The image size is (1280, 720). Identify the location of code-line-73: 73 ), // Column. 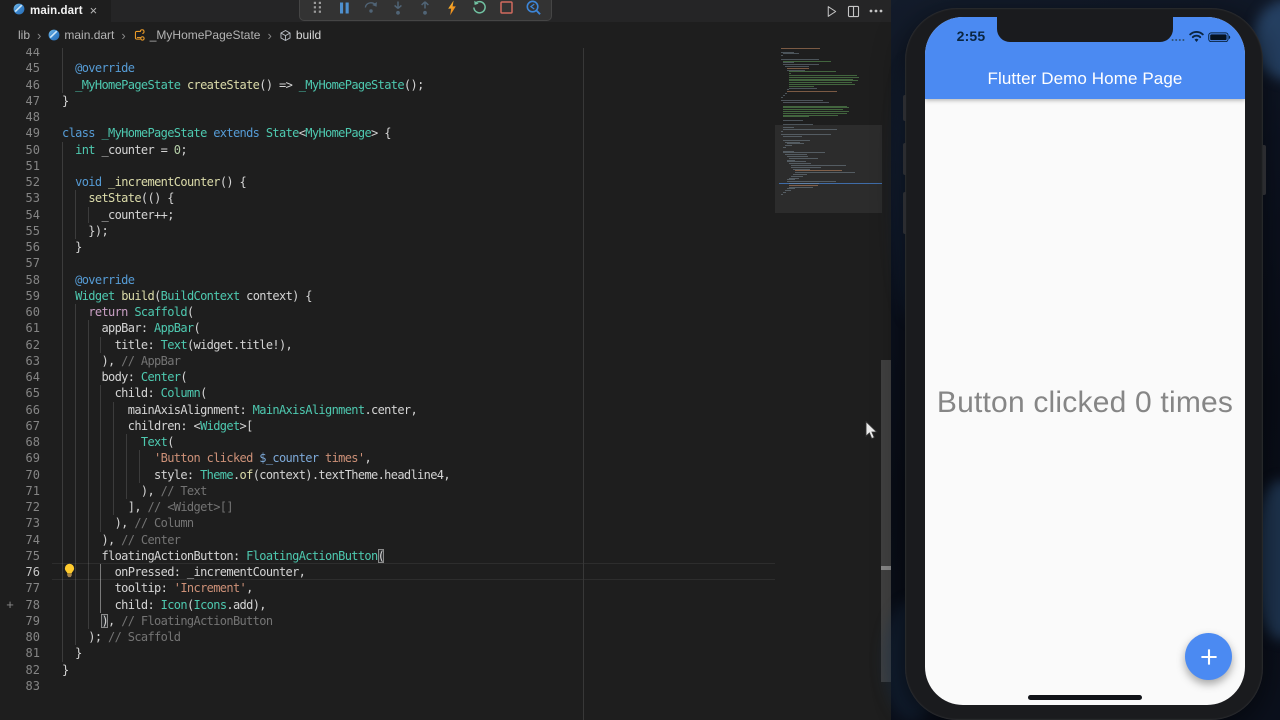
(387, 523).